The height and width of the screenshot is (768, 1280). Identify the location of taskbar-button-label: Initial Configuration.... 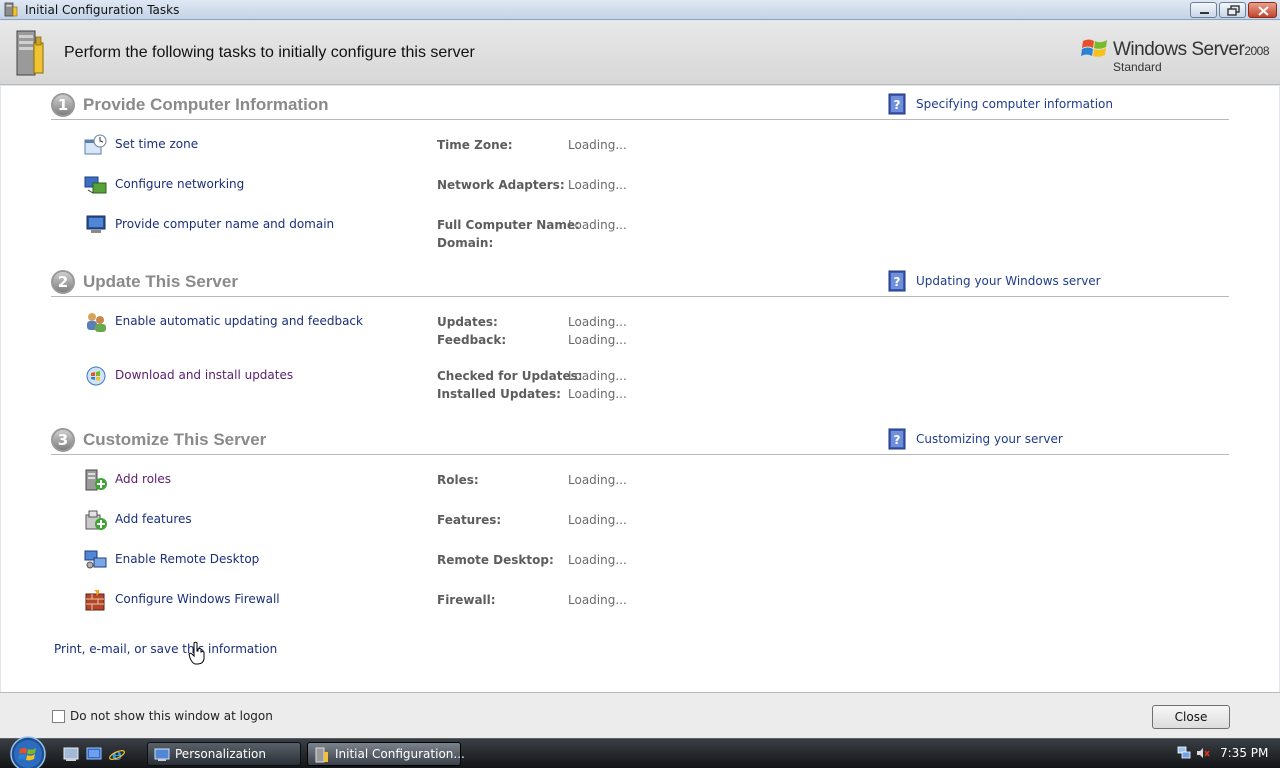
(400, 754).